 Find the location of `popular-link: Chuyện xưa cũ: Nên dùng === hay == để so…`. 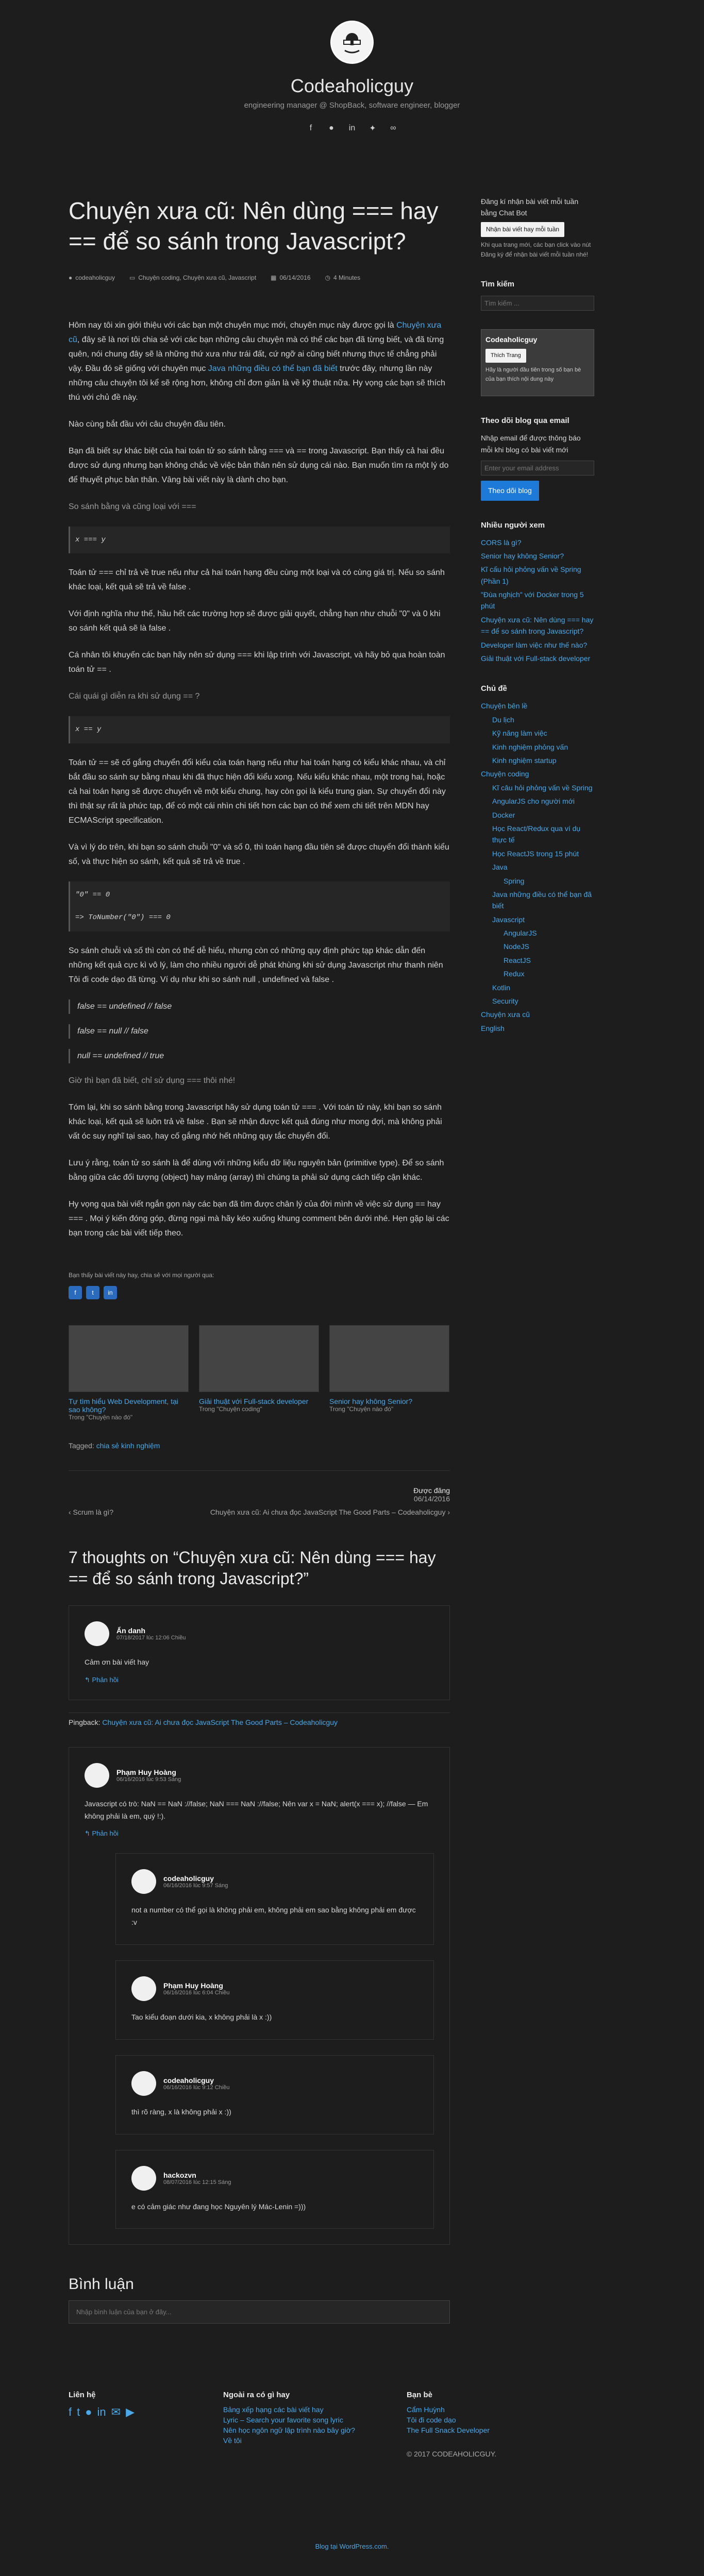

popular-link: Chuyện xưa cũ: Nên dùng === hay == để so… is located at coordinates (537, 625).